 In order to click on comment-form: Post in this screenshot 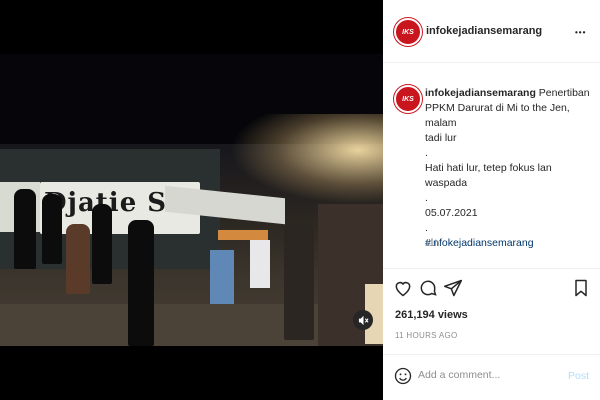, I will do `click(491, 377)`.